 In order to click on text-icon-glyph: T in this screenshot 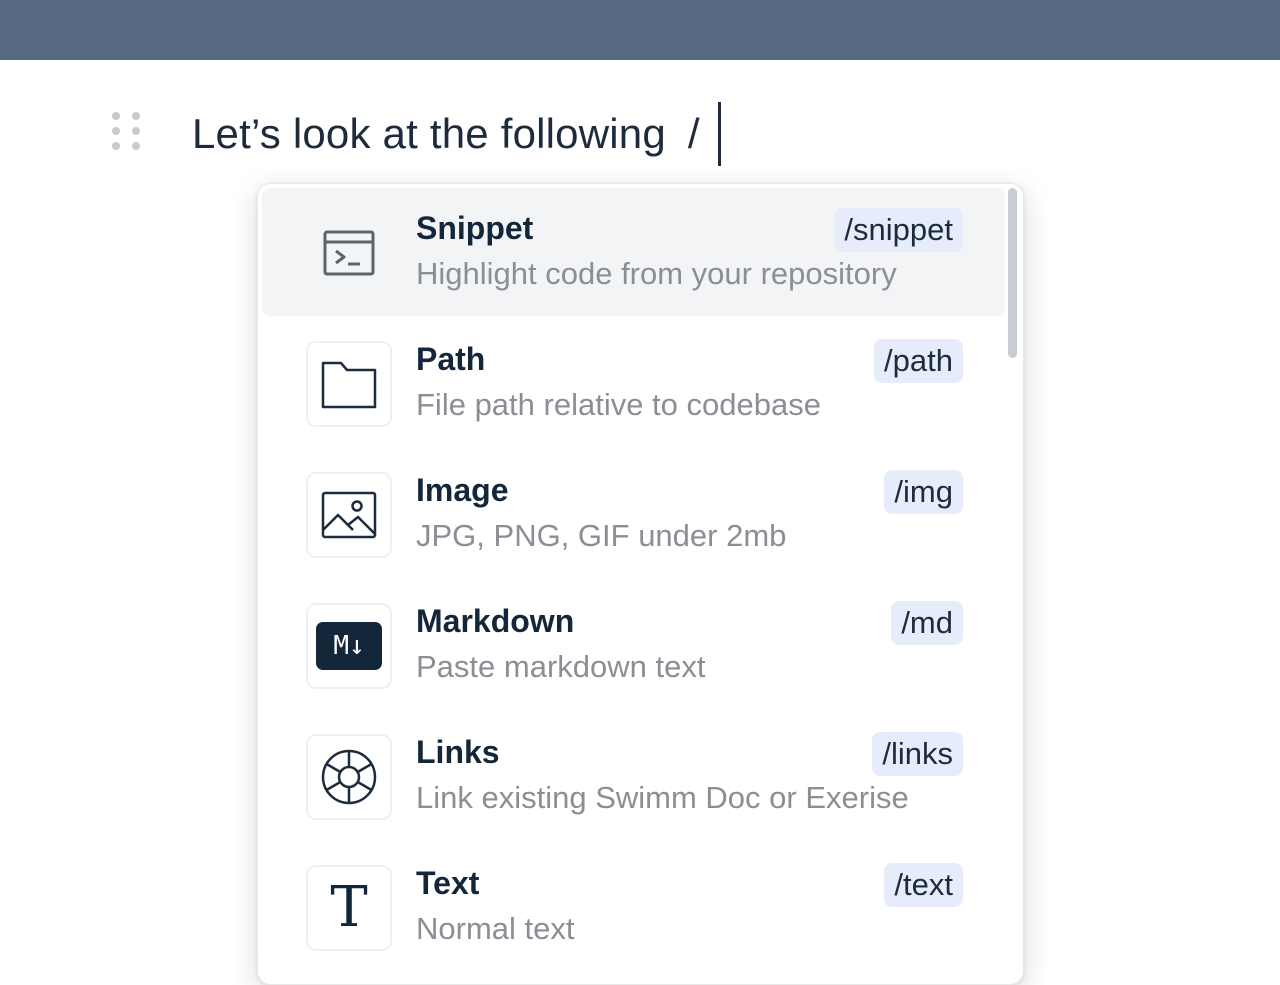, I will do `click(349, 907)`.